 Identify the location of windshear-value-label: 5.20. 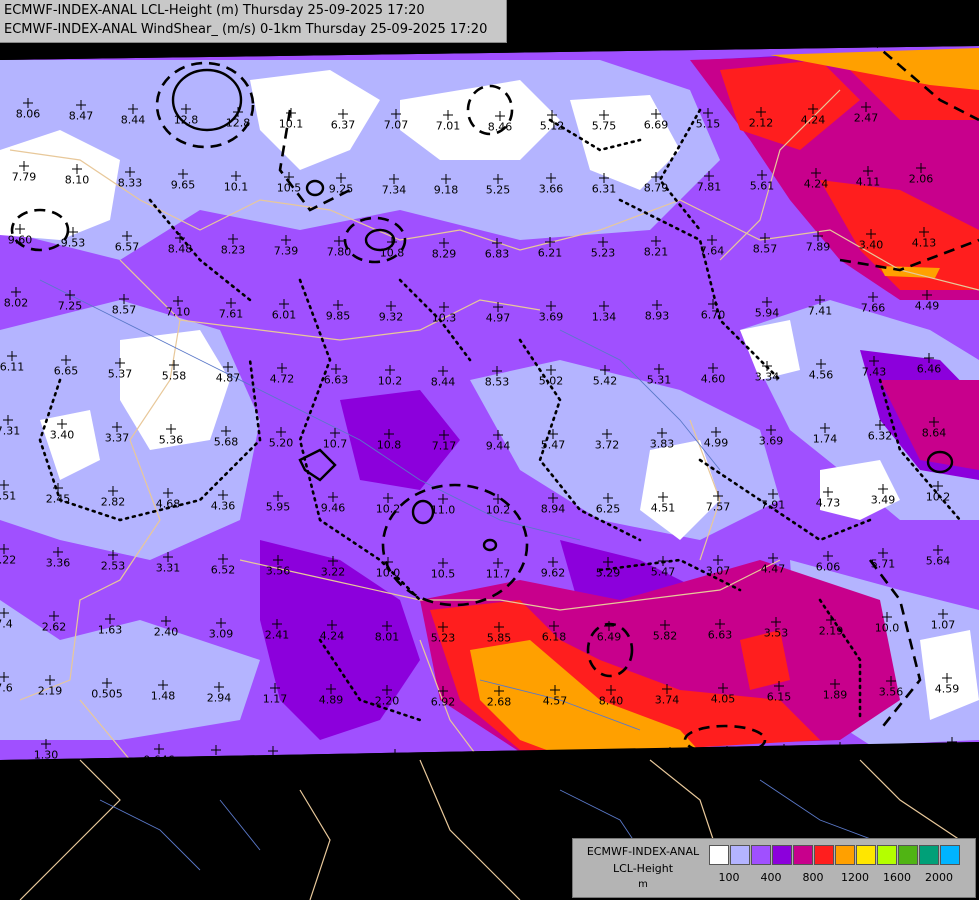
(281, 443).